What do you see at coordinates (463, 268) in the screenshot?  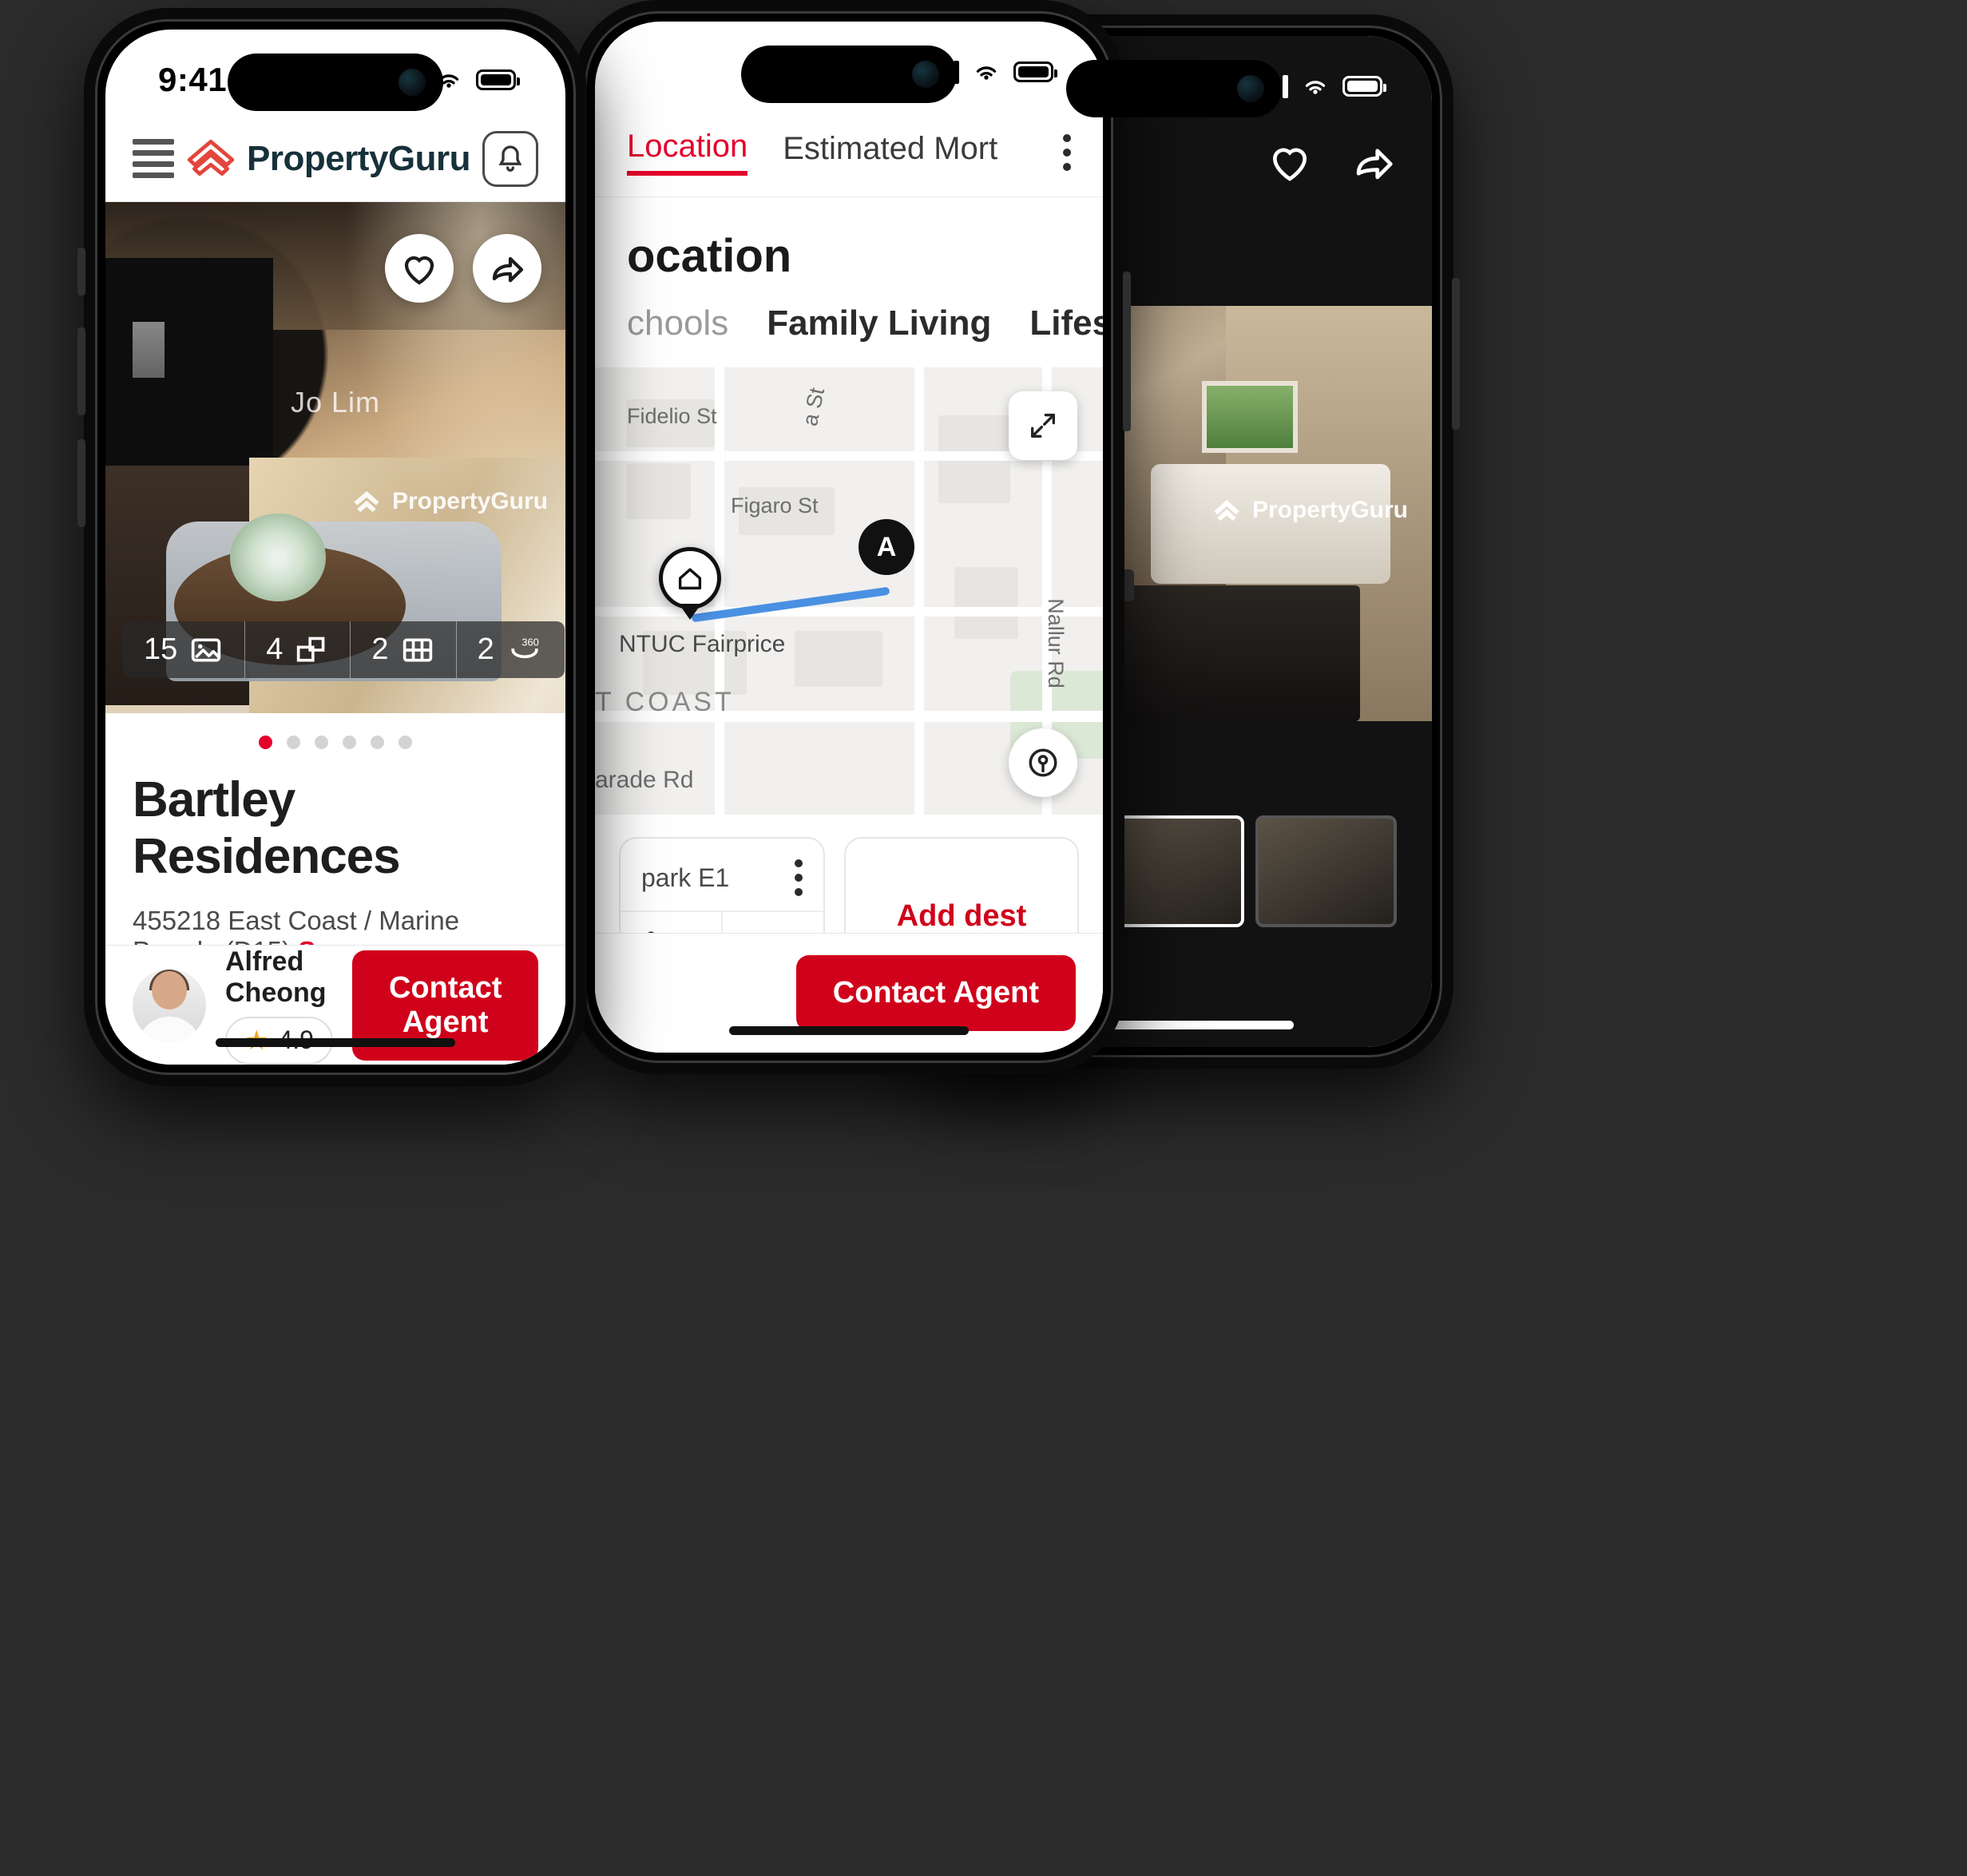 I see `hero-actions` at bounding box center [463, 268].